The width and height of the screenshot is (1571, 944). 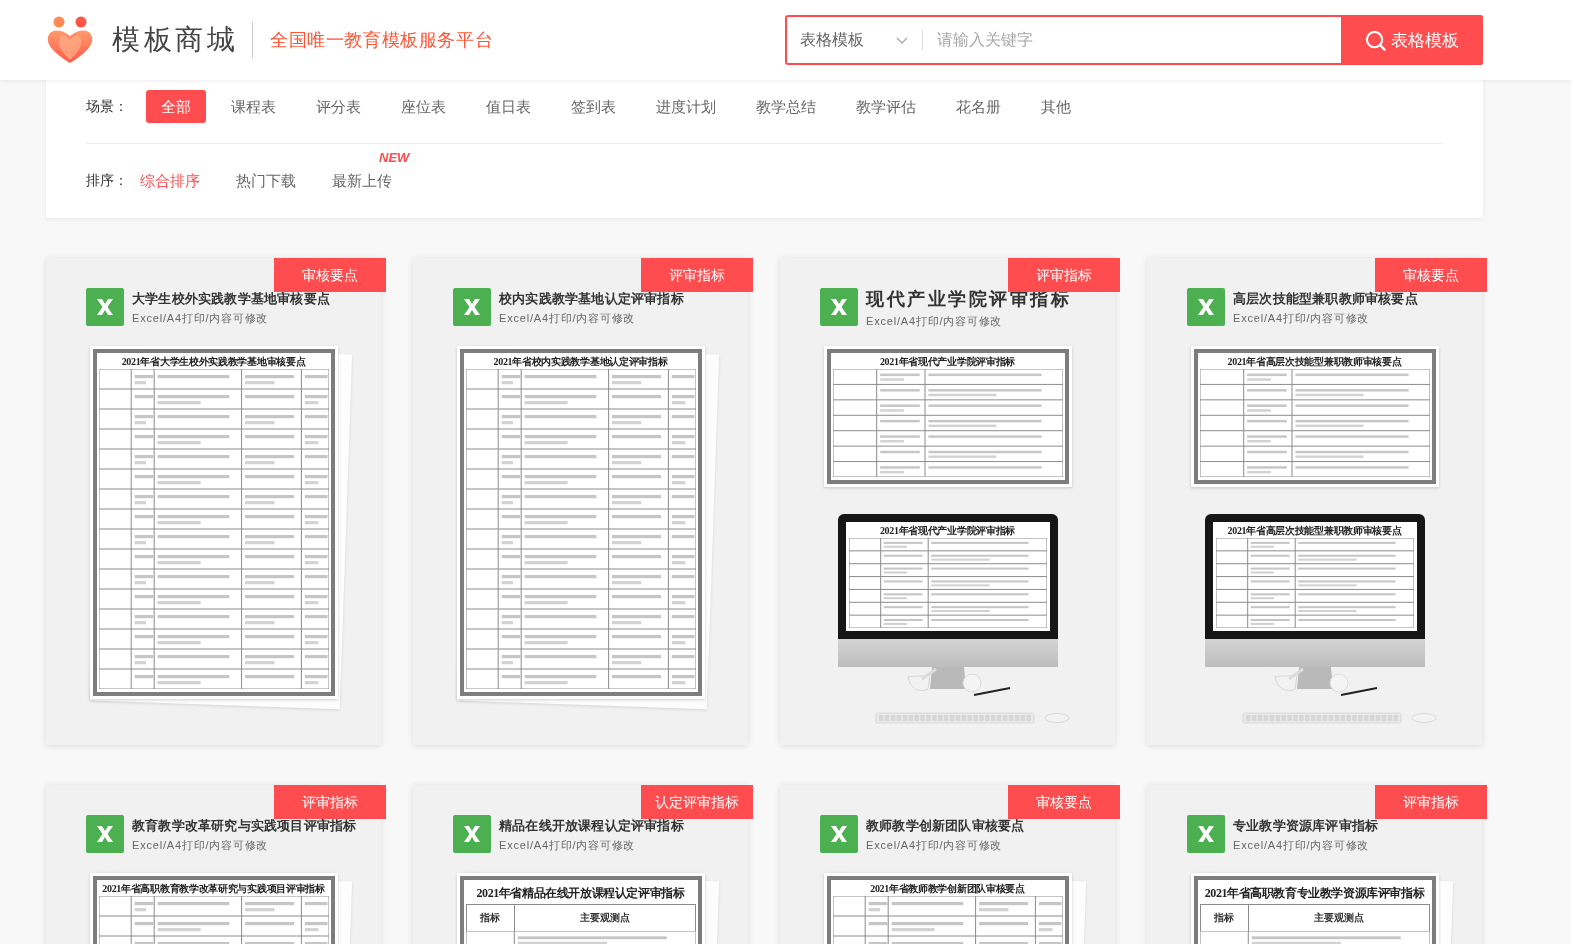 What do you see at coordinates (266, 180) in the screenshot?
I see `sort-option: 热门下载` at bounding box center [266, 180].